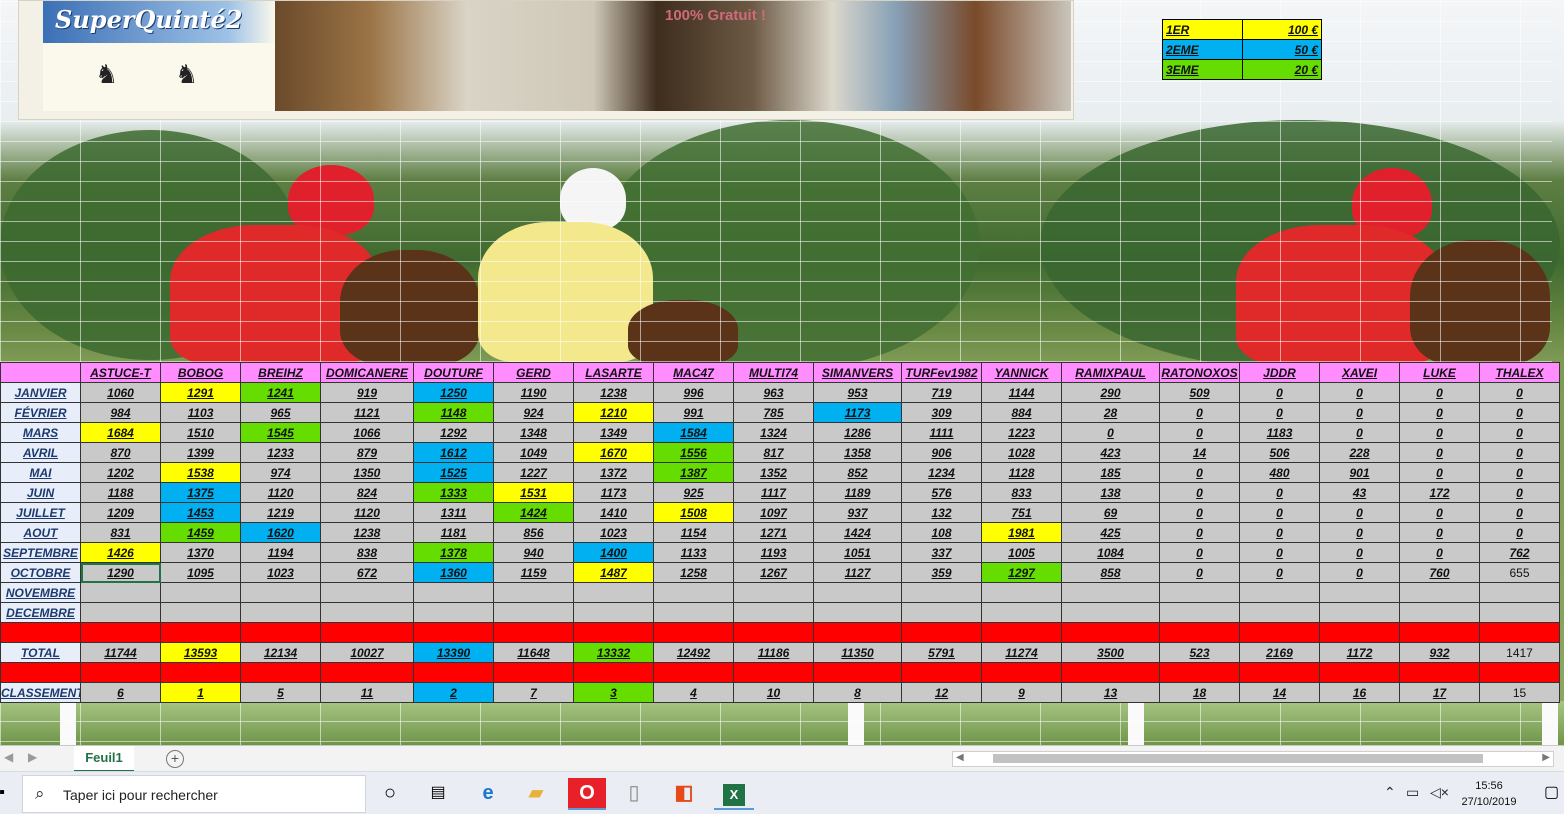 This screenshot has width=1564, height=814. Describe the element at coordinates (941, 472) in the screenshot. I see `score-cell: 1234` at that location.